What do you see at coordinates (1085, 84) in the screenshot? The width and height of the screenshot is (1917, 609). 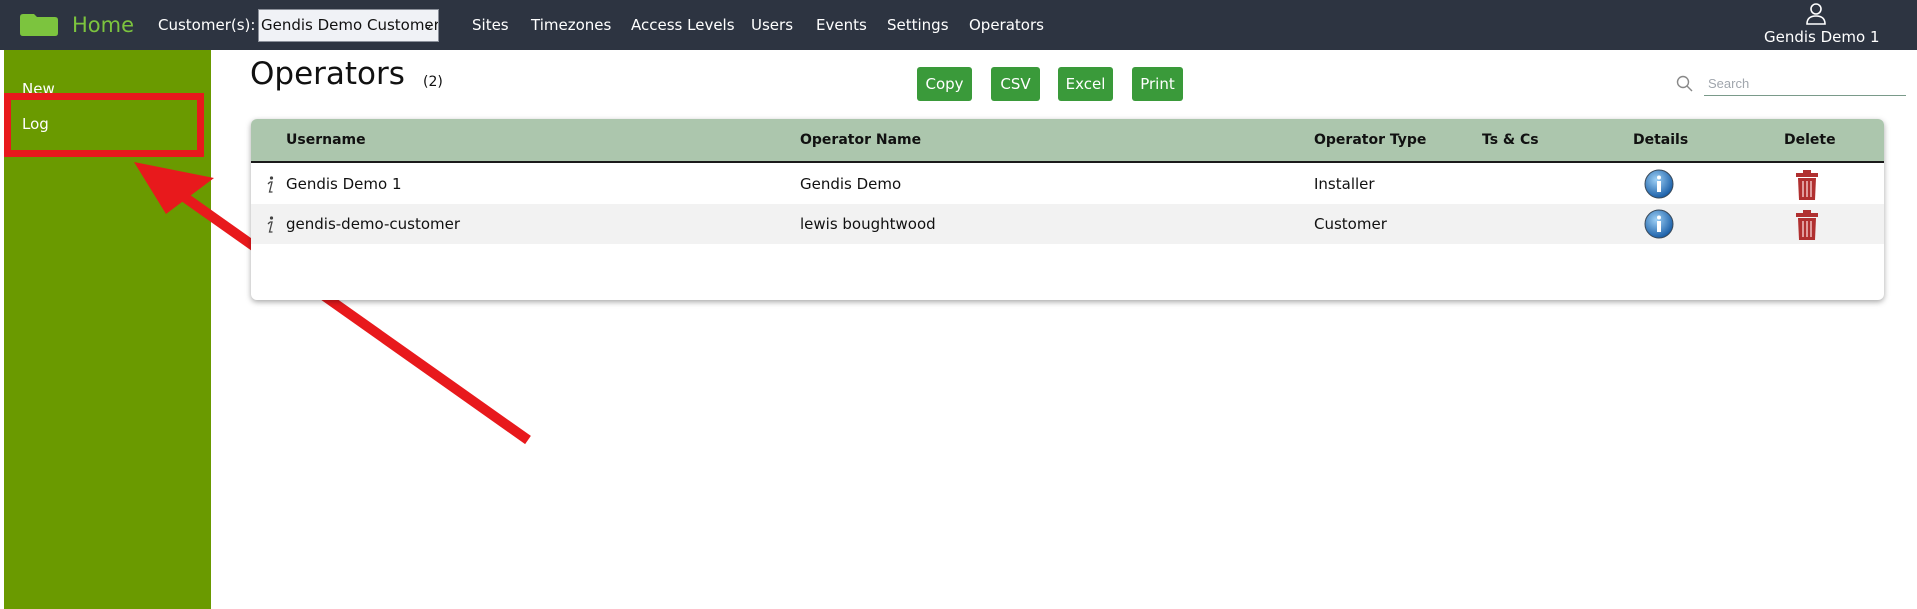 I see `excel-button: Excel` at bounding box center [1085, 84].